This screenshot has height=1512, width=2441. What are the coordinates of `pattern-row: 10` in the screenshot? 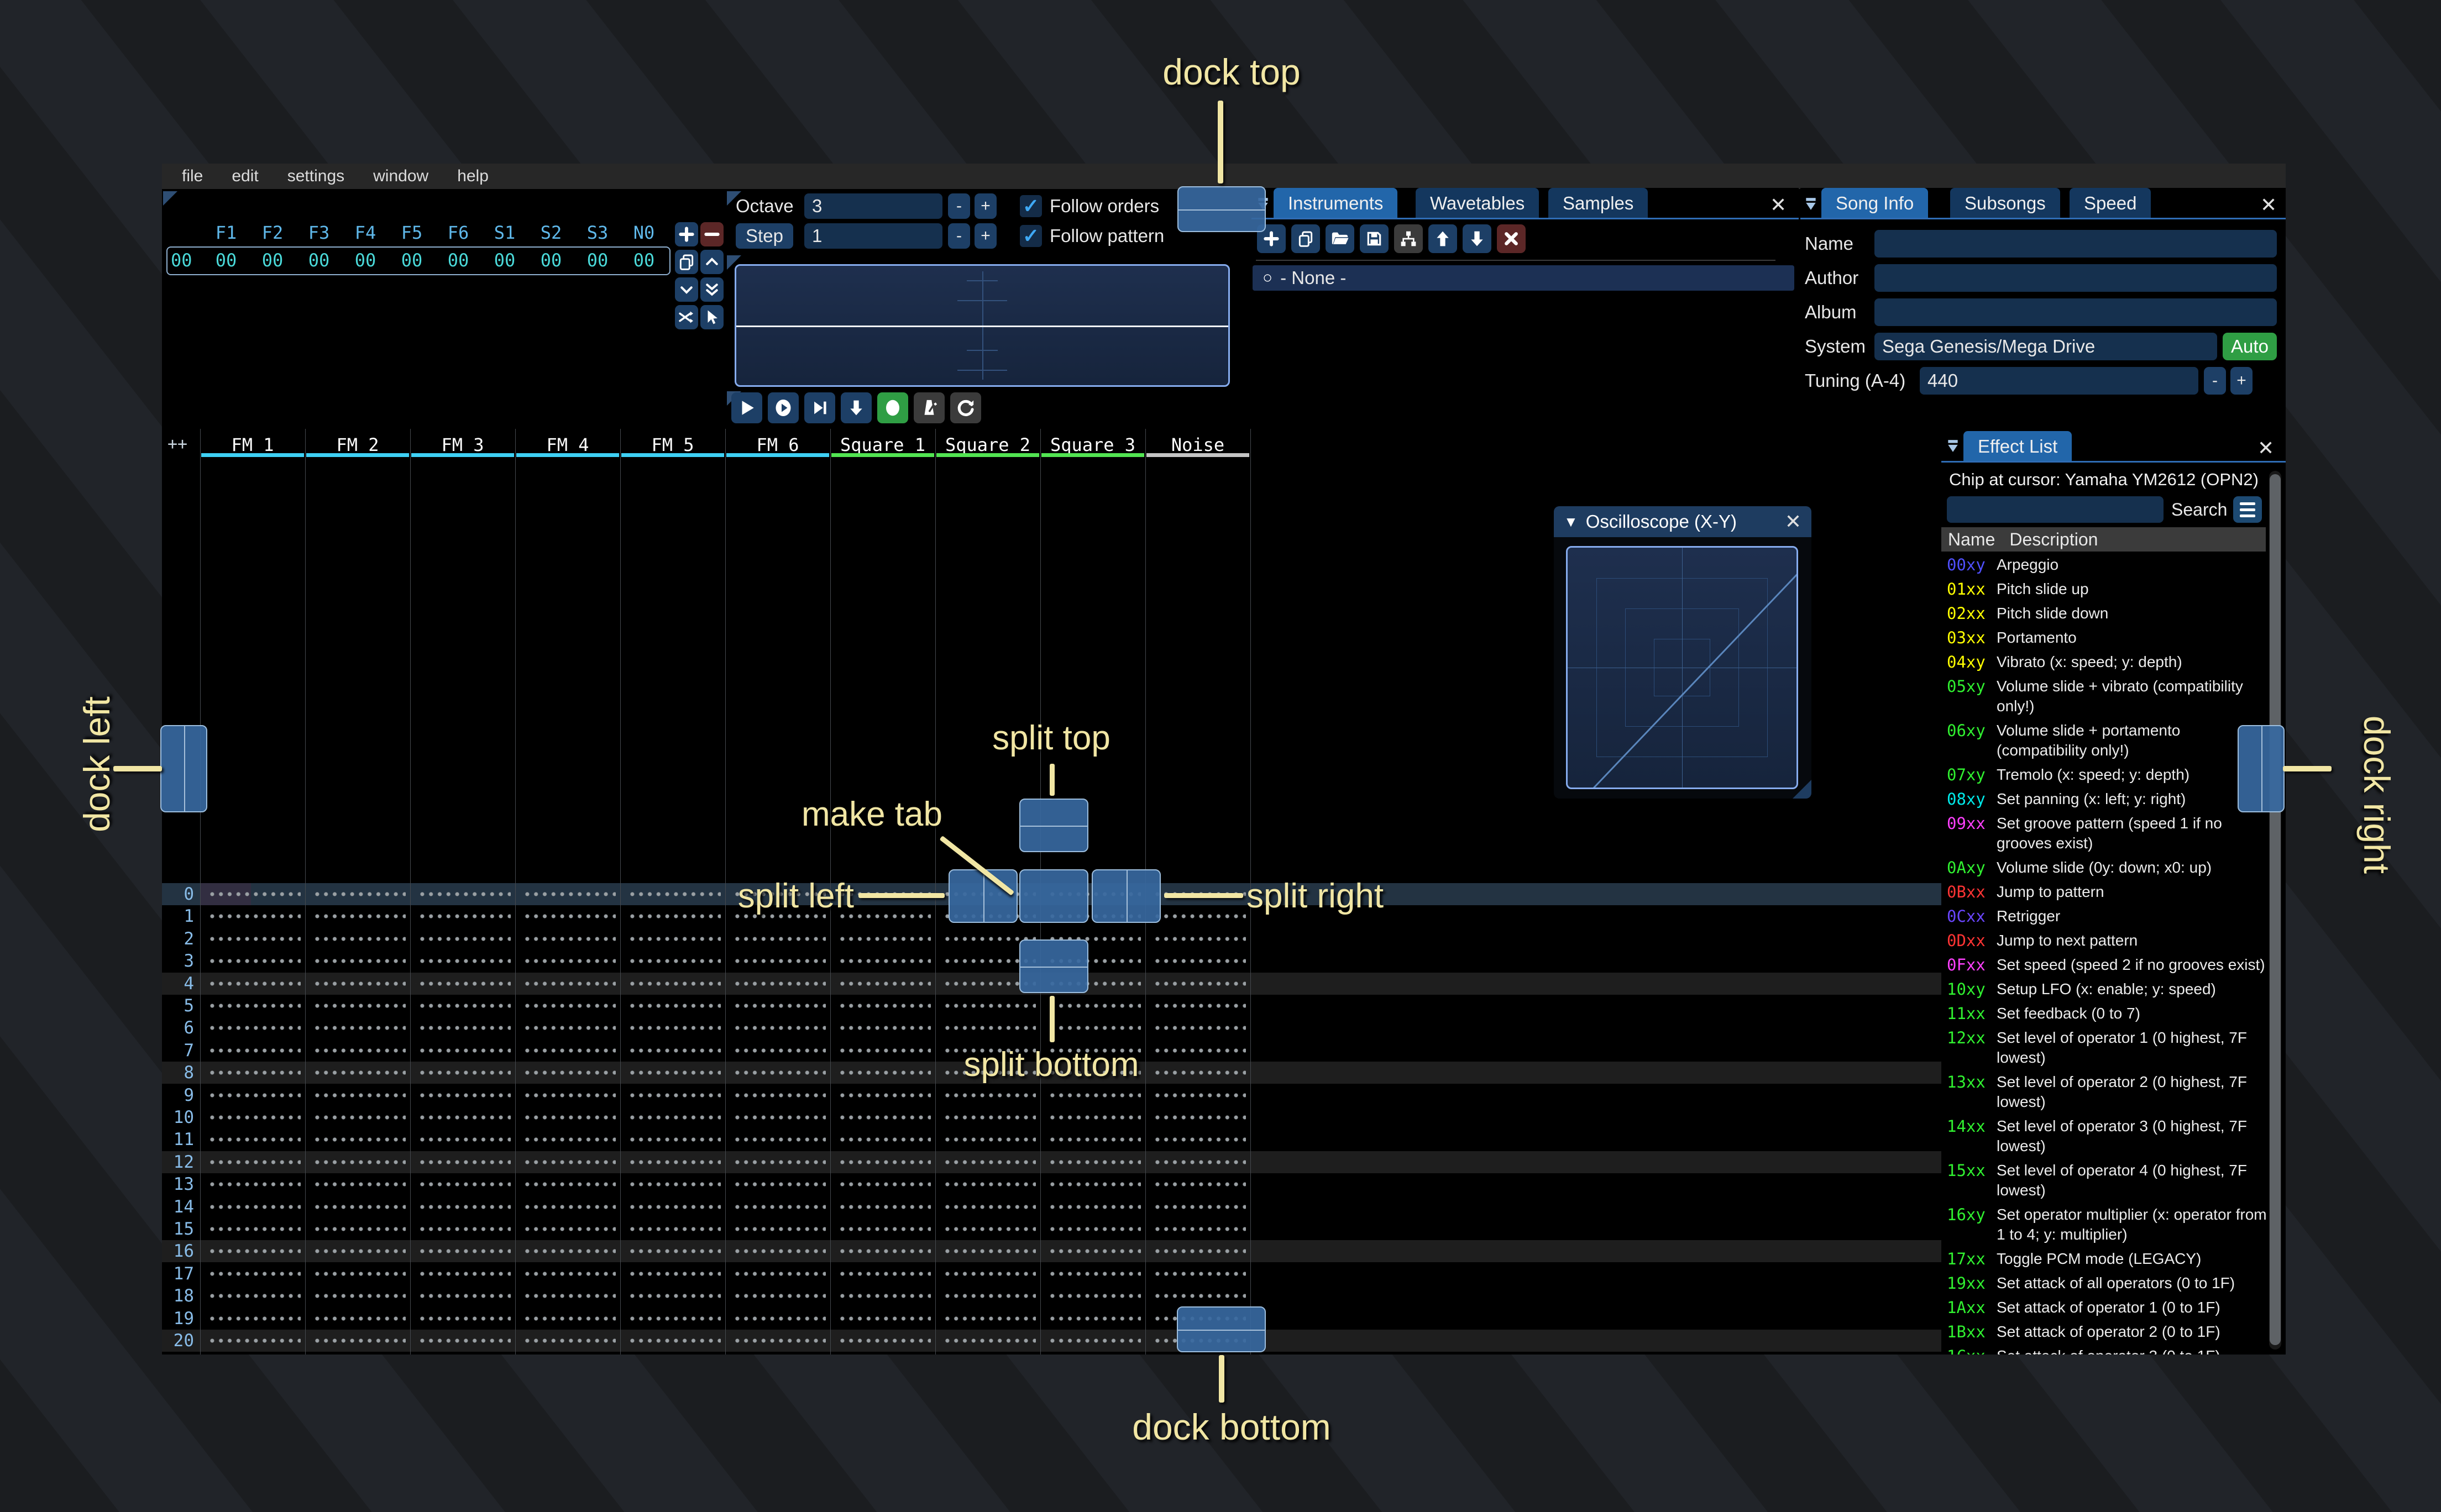 It's located at (1051, 1117).